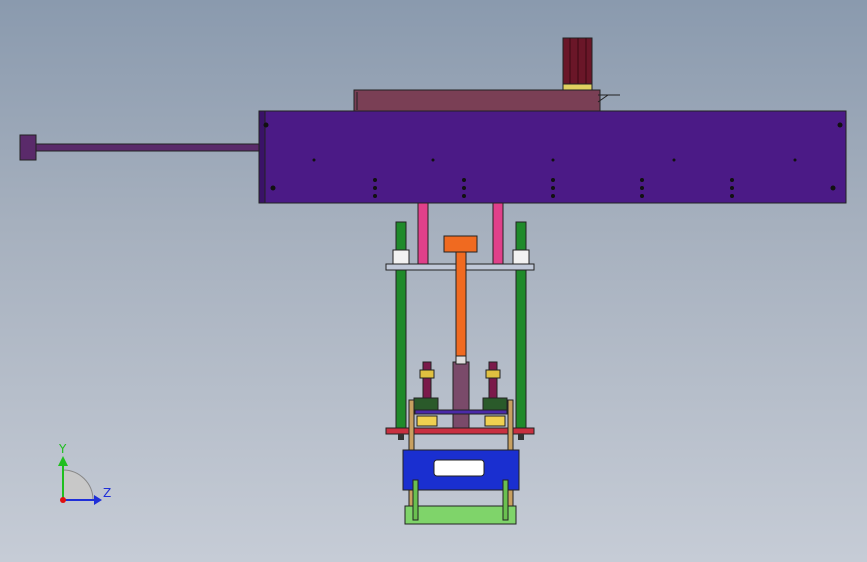 Image resolution: width=867 pixels, height=562 pixels. What do you see at coordinates (401, 257) in the screenshot?
I see `column-bushing-left` at bounding box center [401, 257].